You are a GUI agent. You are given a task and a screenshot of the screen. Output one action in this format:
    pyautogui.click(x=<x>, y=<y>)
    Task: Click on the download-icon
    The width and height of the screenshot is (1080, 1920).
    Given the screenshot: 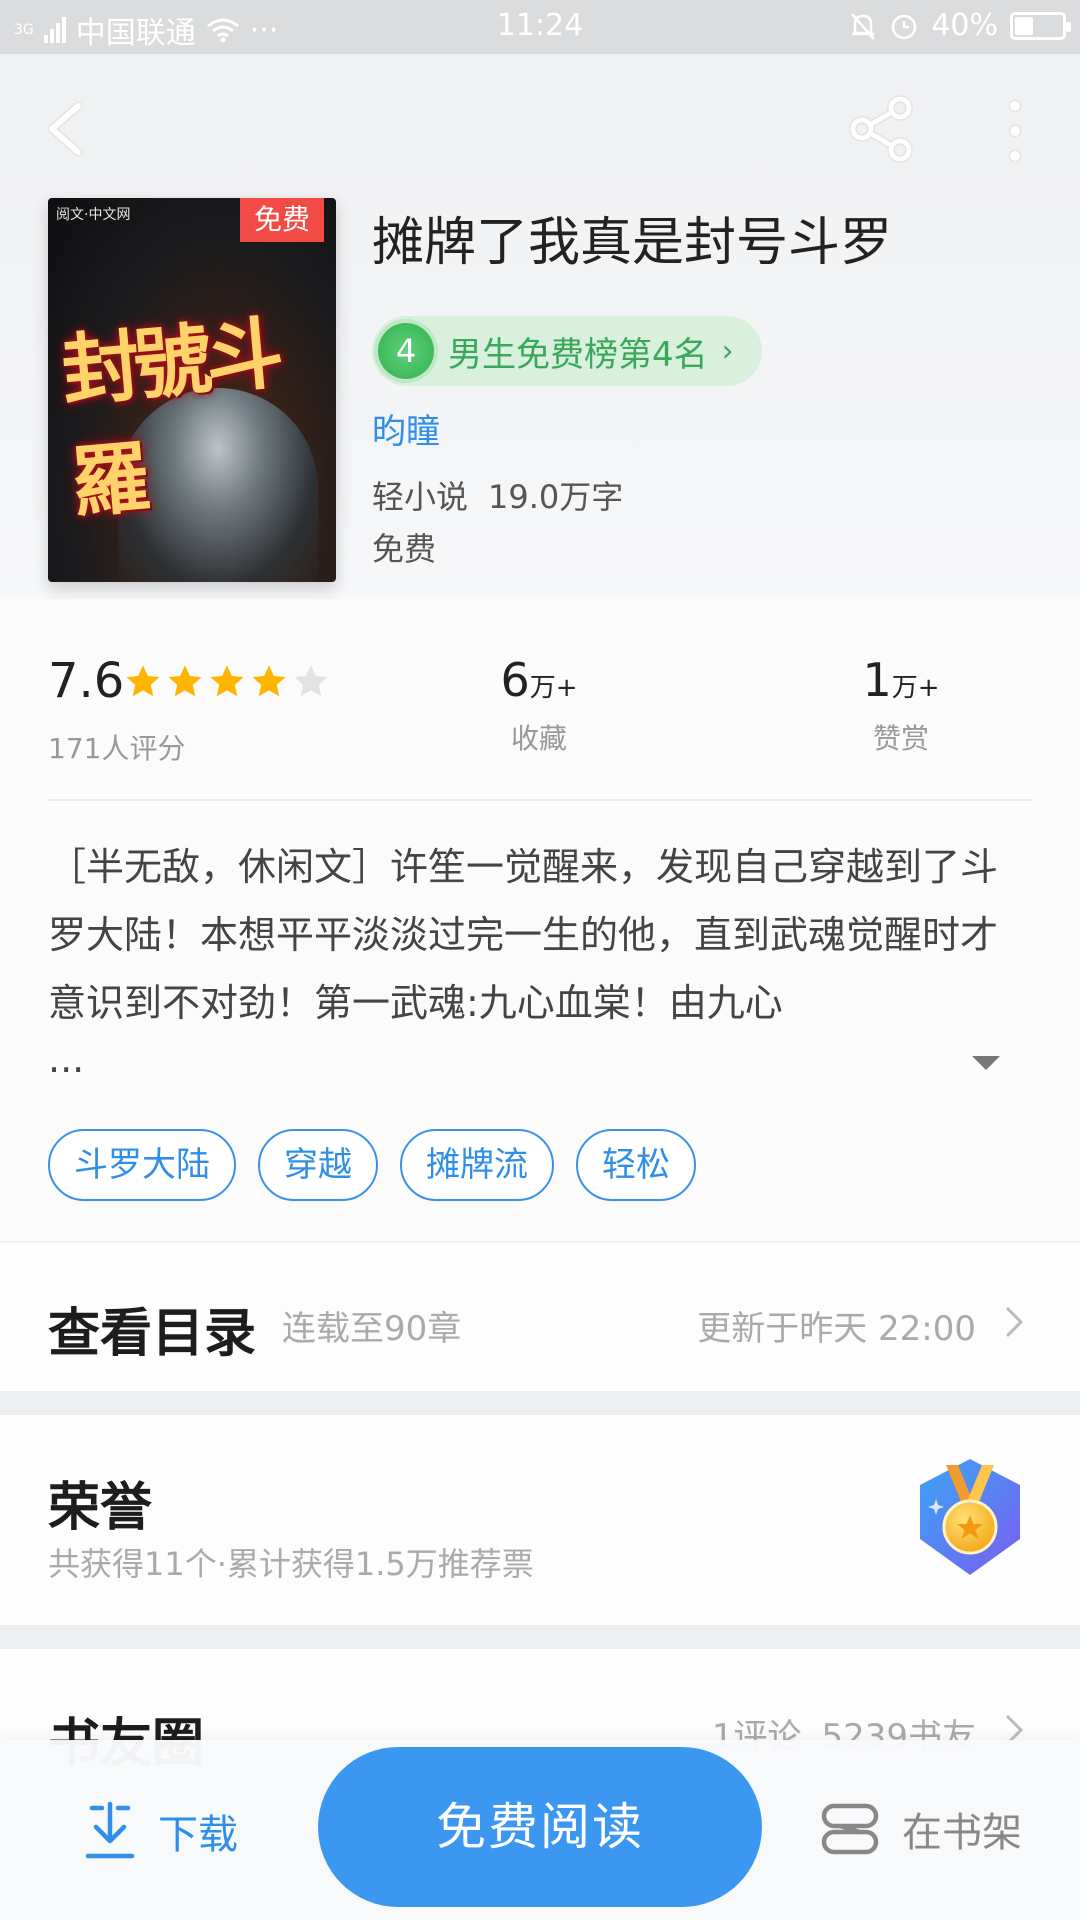 What is the action you would take?
    pyautogui.click(x=110, y=1830)
    